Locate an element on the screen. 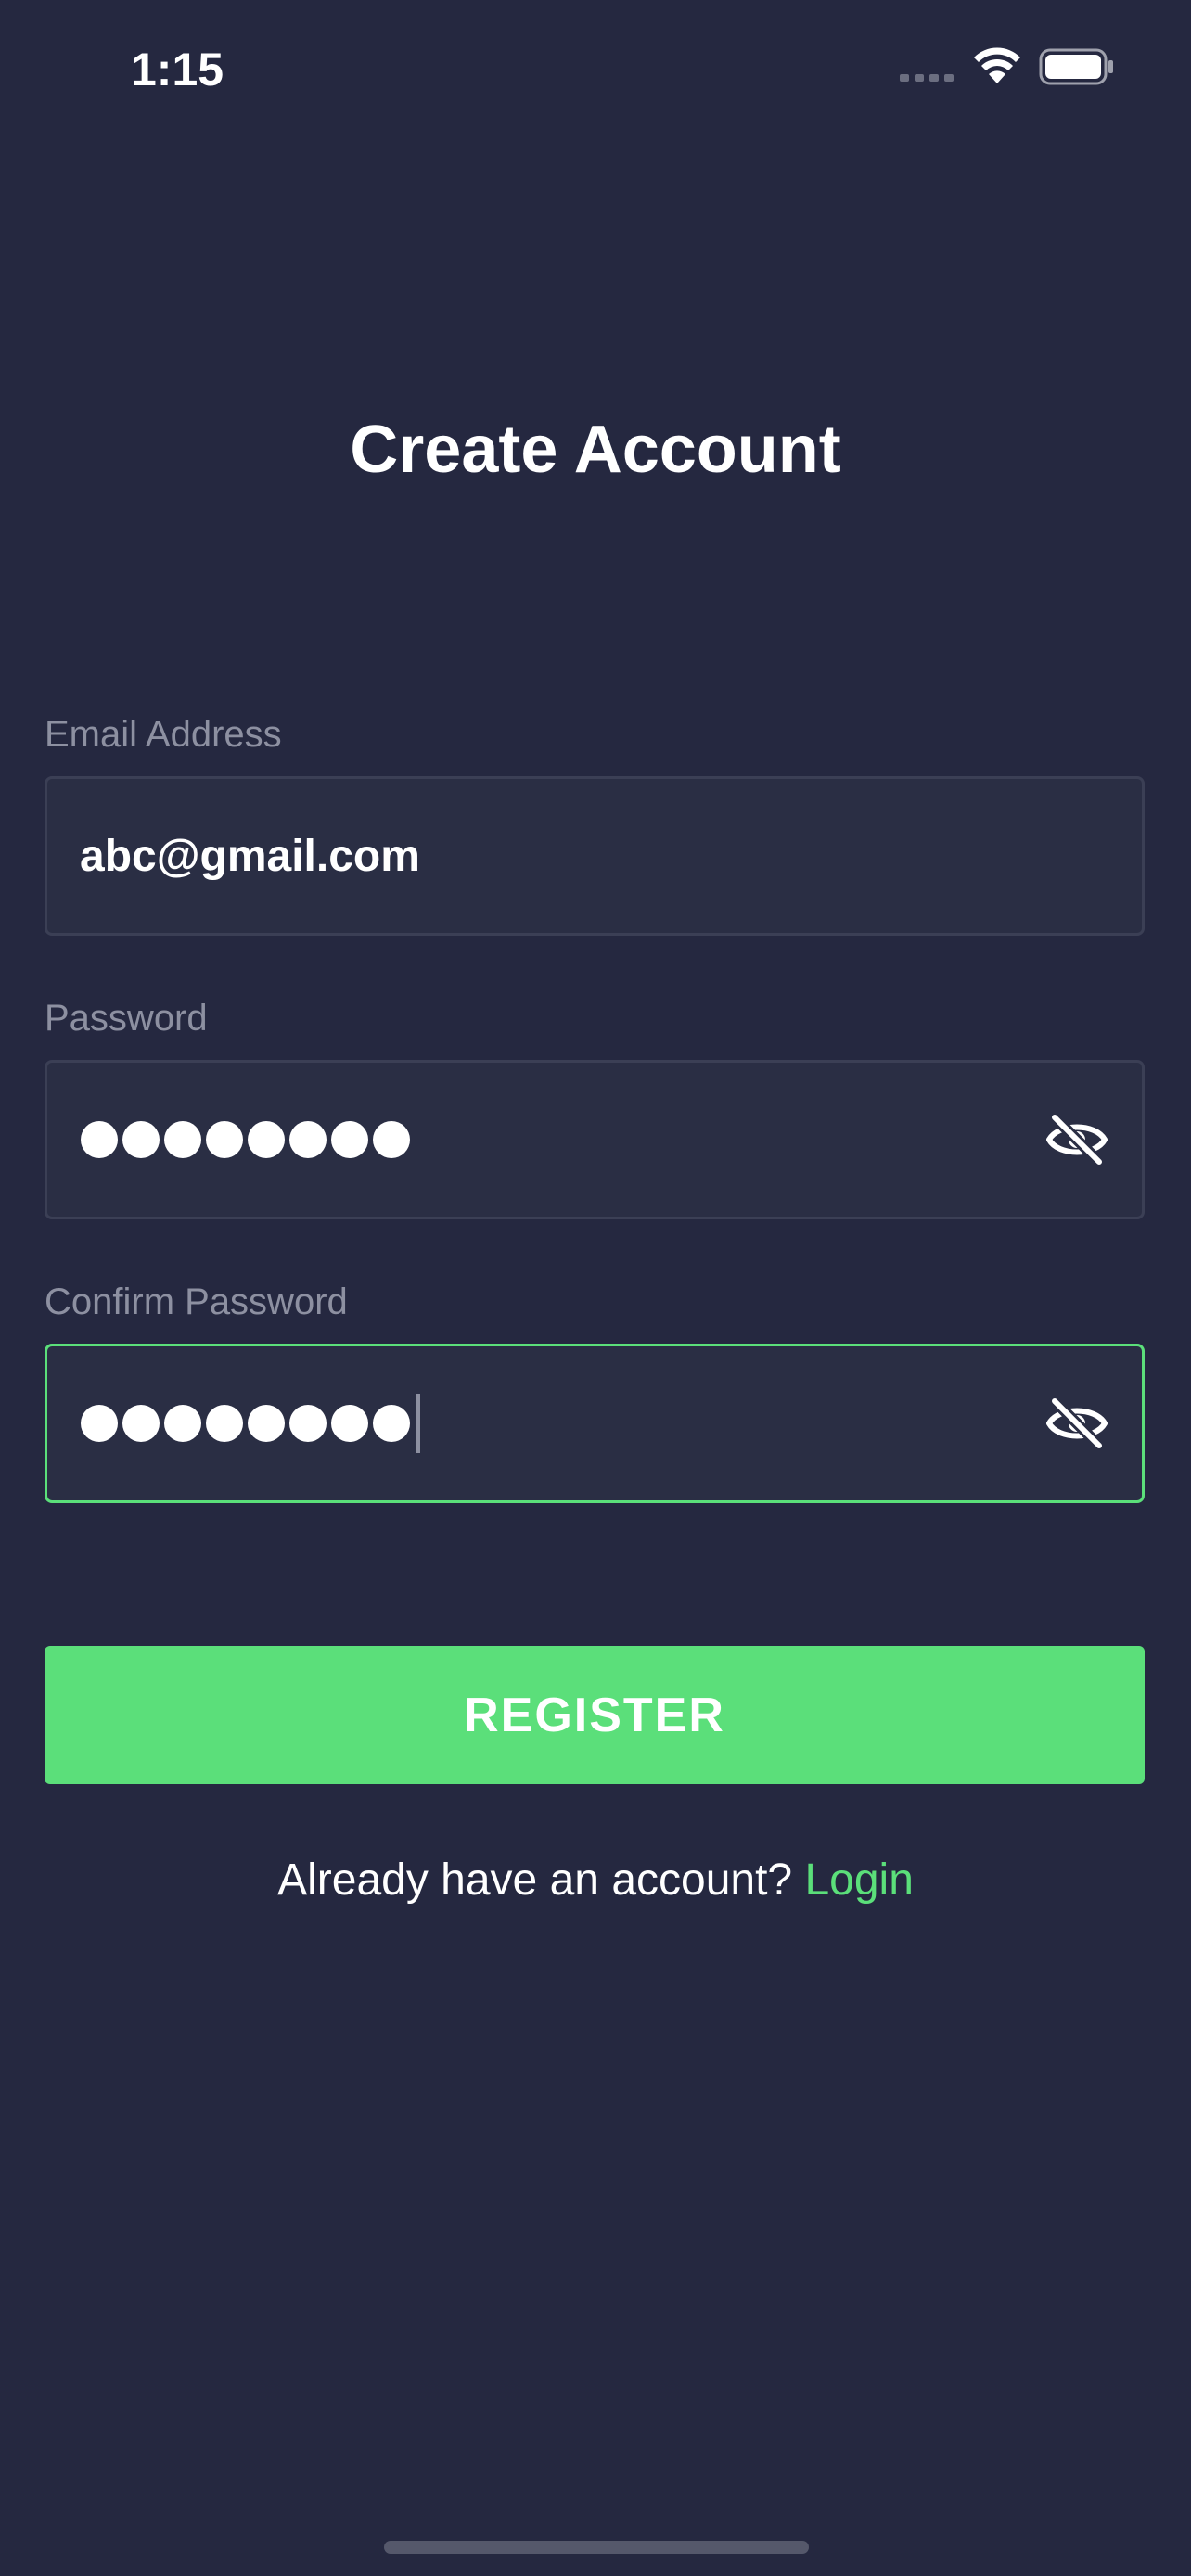 This screenshot has height=2576, width=1191. email-label: Email Address is located at coordinates (164, 734).